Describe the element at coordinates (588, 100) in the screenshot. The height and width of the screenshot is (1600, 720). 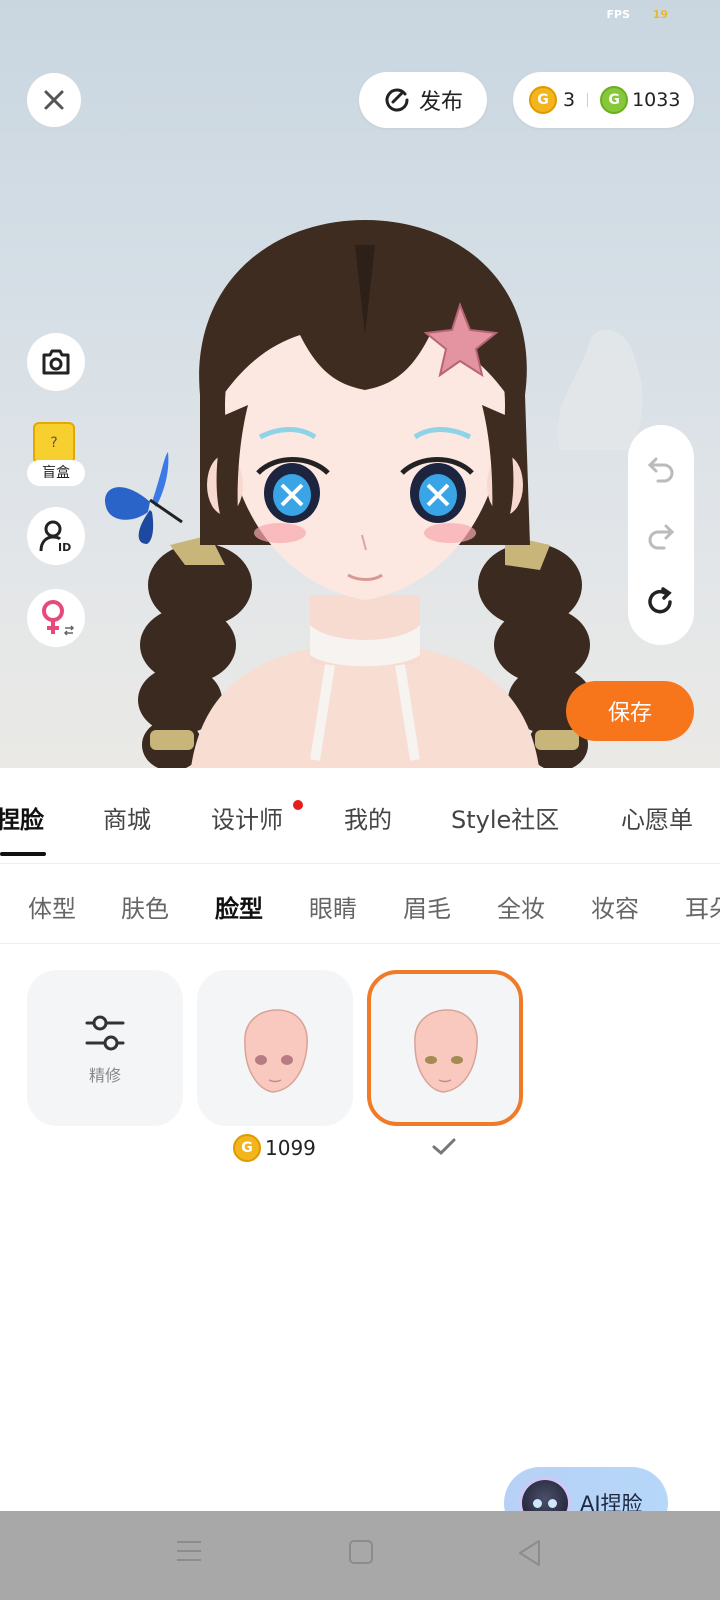
I see `currency-divider` at that location.